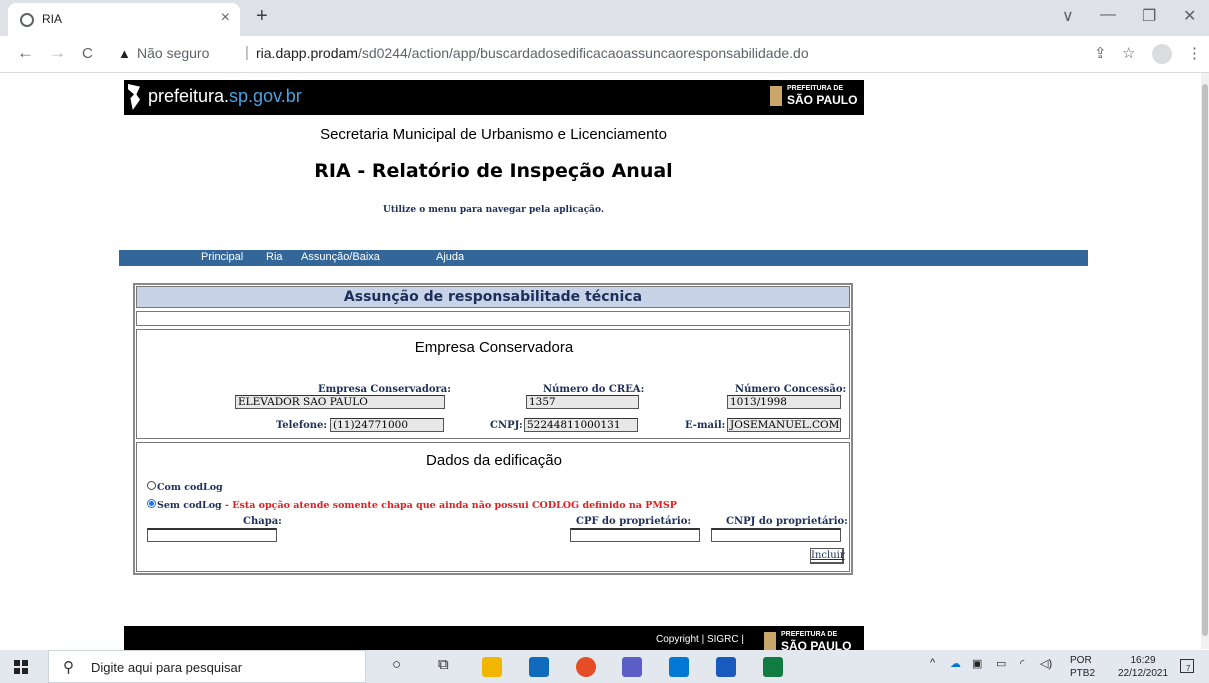 This screenshot has width=1209, height=683. What do you see at coordinates (173, 53) in the screenshot?
I see `security-label: Não seguro` at bounding box center [173, 53].